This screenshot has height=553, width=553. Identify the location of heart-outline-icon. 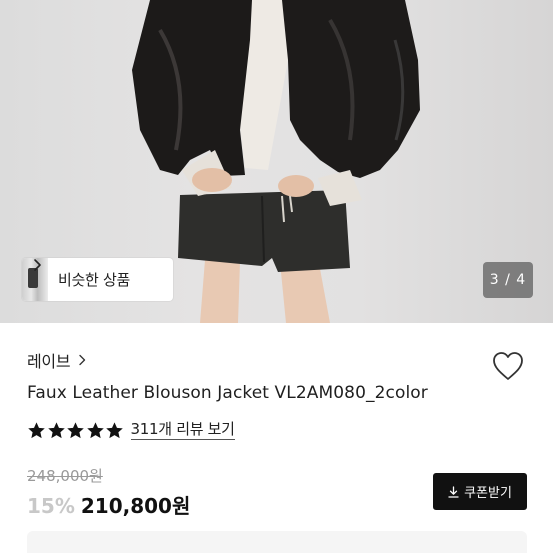
(508, 366).